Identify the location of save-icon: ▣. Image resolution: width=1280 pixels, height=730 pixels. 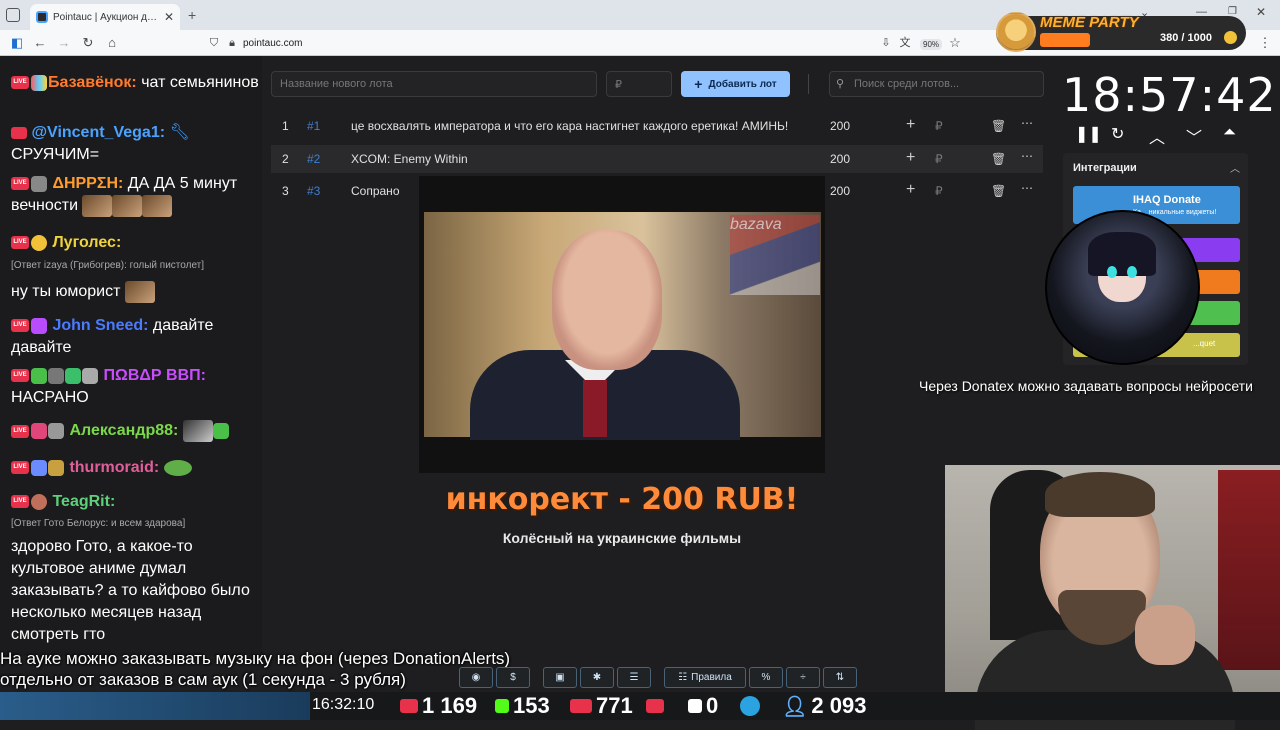
(560, 677).